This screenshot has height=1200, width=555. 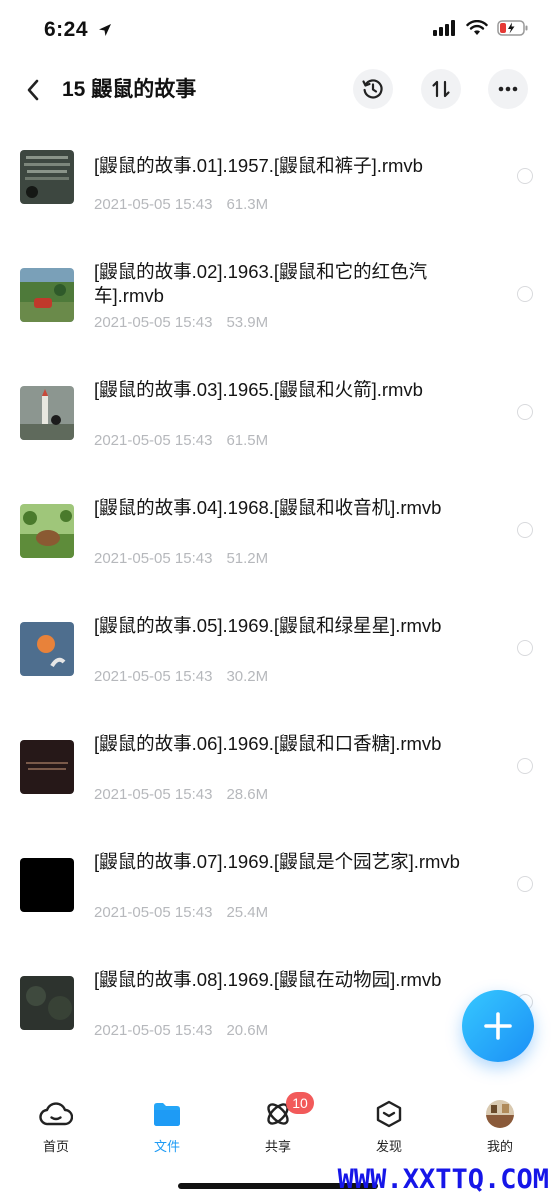 I want to click on file-name: [鼹鼠的故事.05].1969.[鼹鼠和绿星星].rmvb, so click(x=268, y=625).